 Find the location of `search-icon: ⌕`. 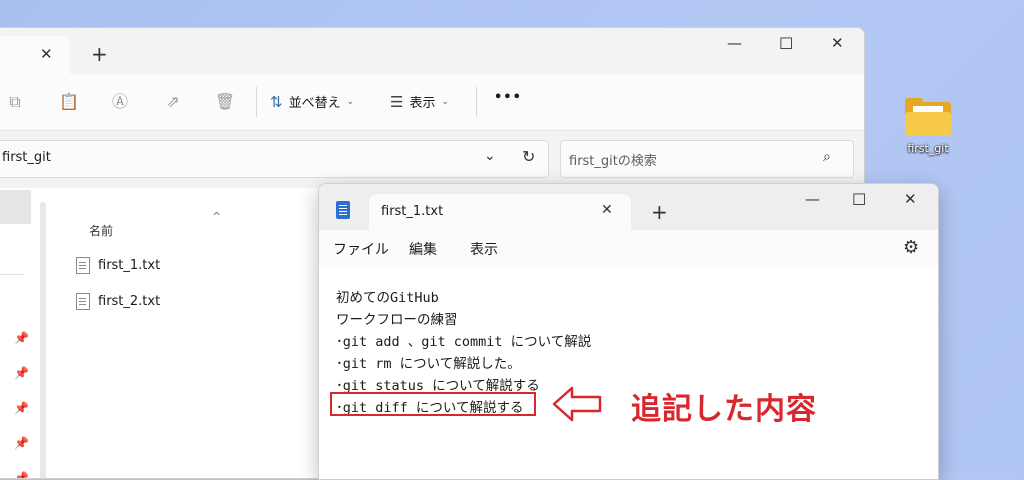

search-icon: ⌕ is located at coordinates (827, 157).